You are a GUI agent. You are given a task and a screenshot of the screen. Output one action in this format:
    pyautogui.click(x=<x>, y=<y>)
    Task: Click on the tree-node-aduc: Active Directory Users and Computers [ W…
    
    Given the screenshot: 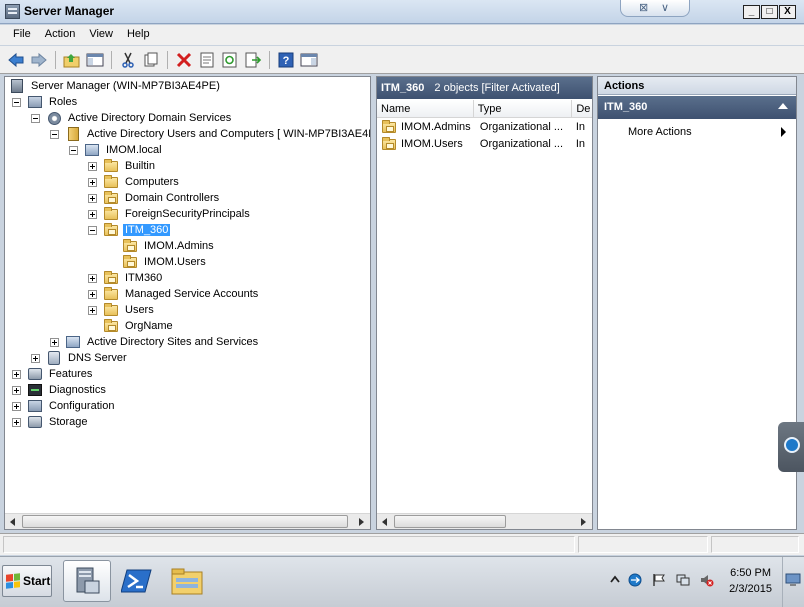 What is the action you would take?
    pyautogui.click(x=210, y=134)
    